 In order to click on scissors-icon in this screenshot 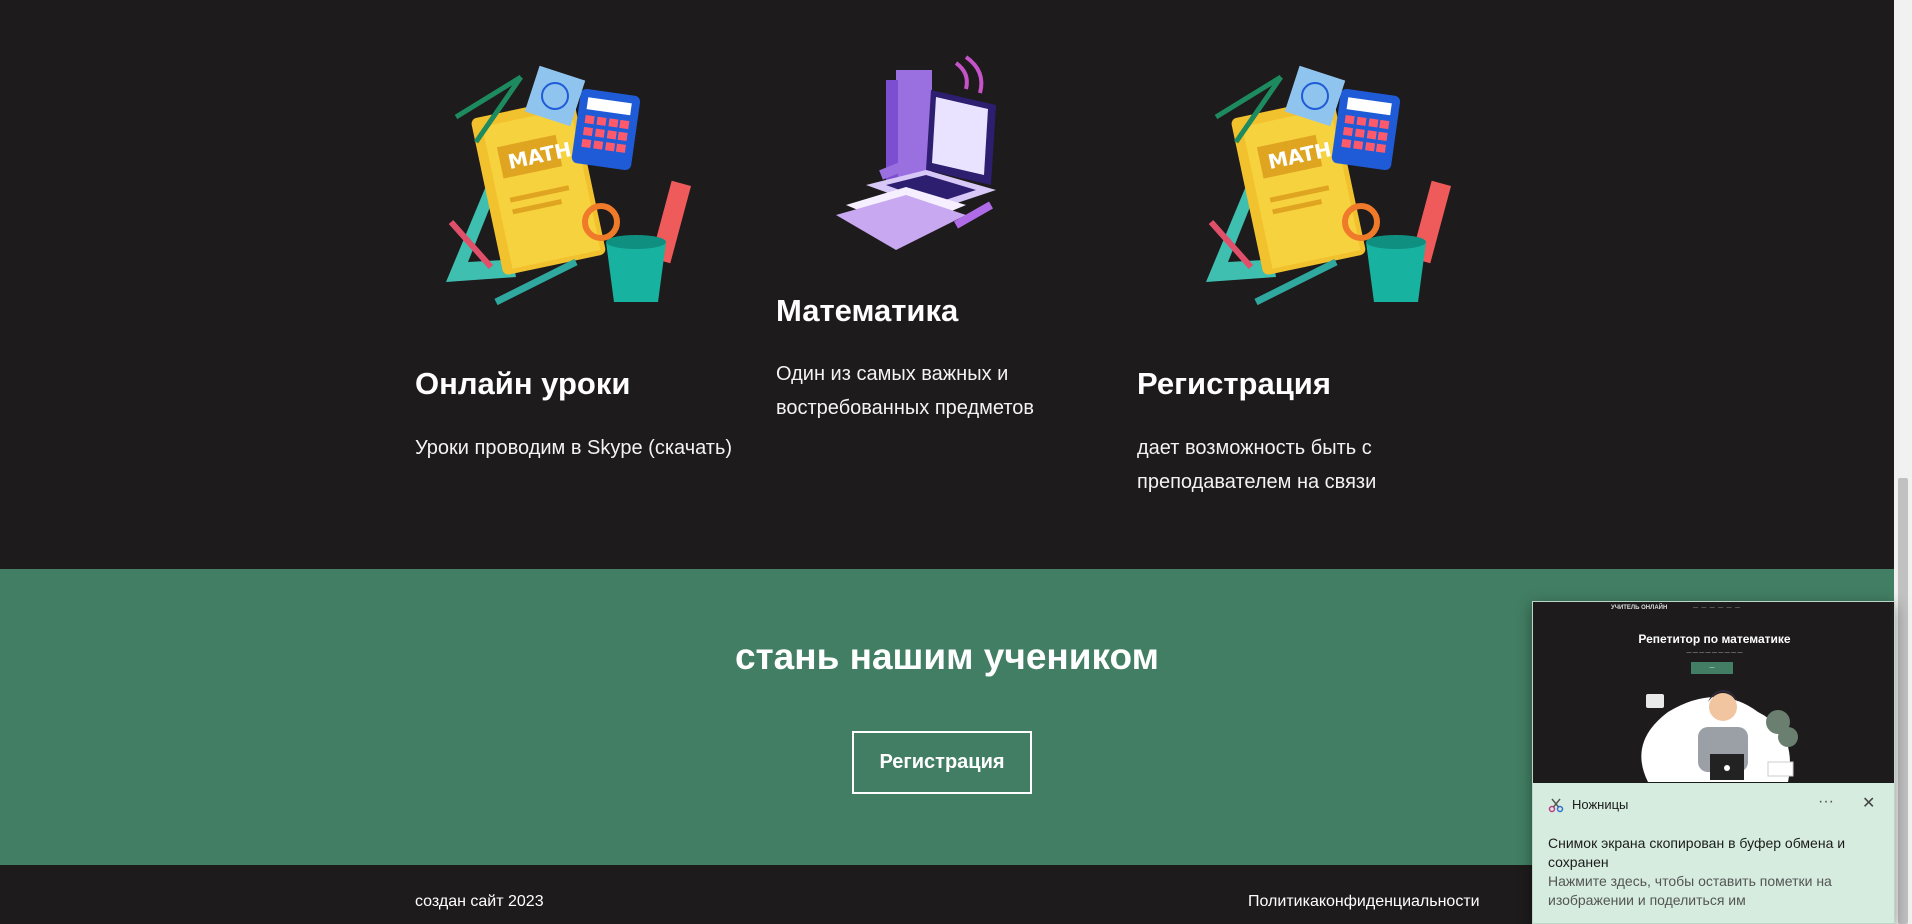, I will do `click(1556, 805)`.